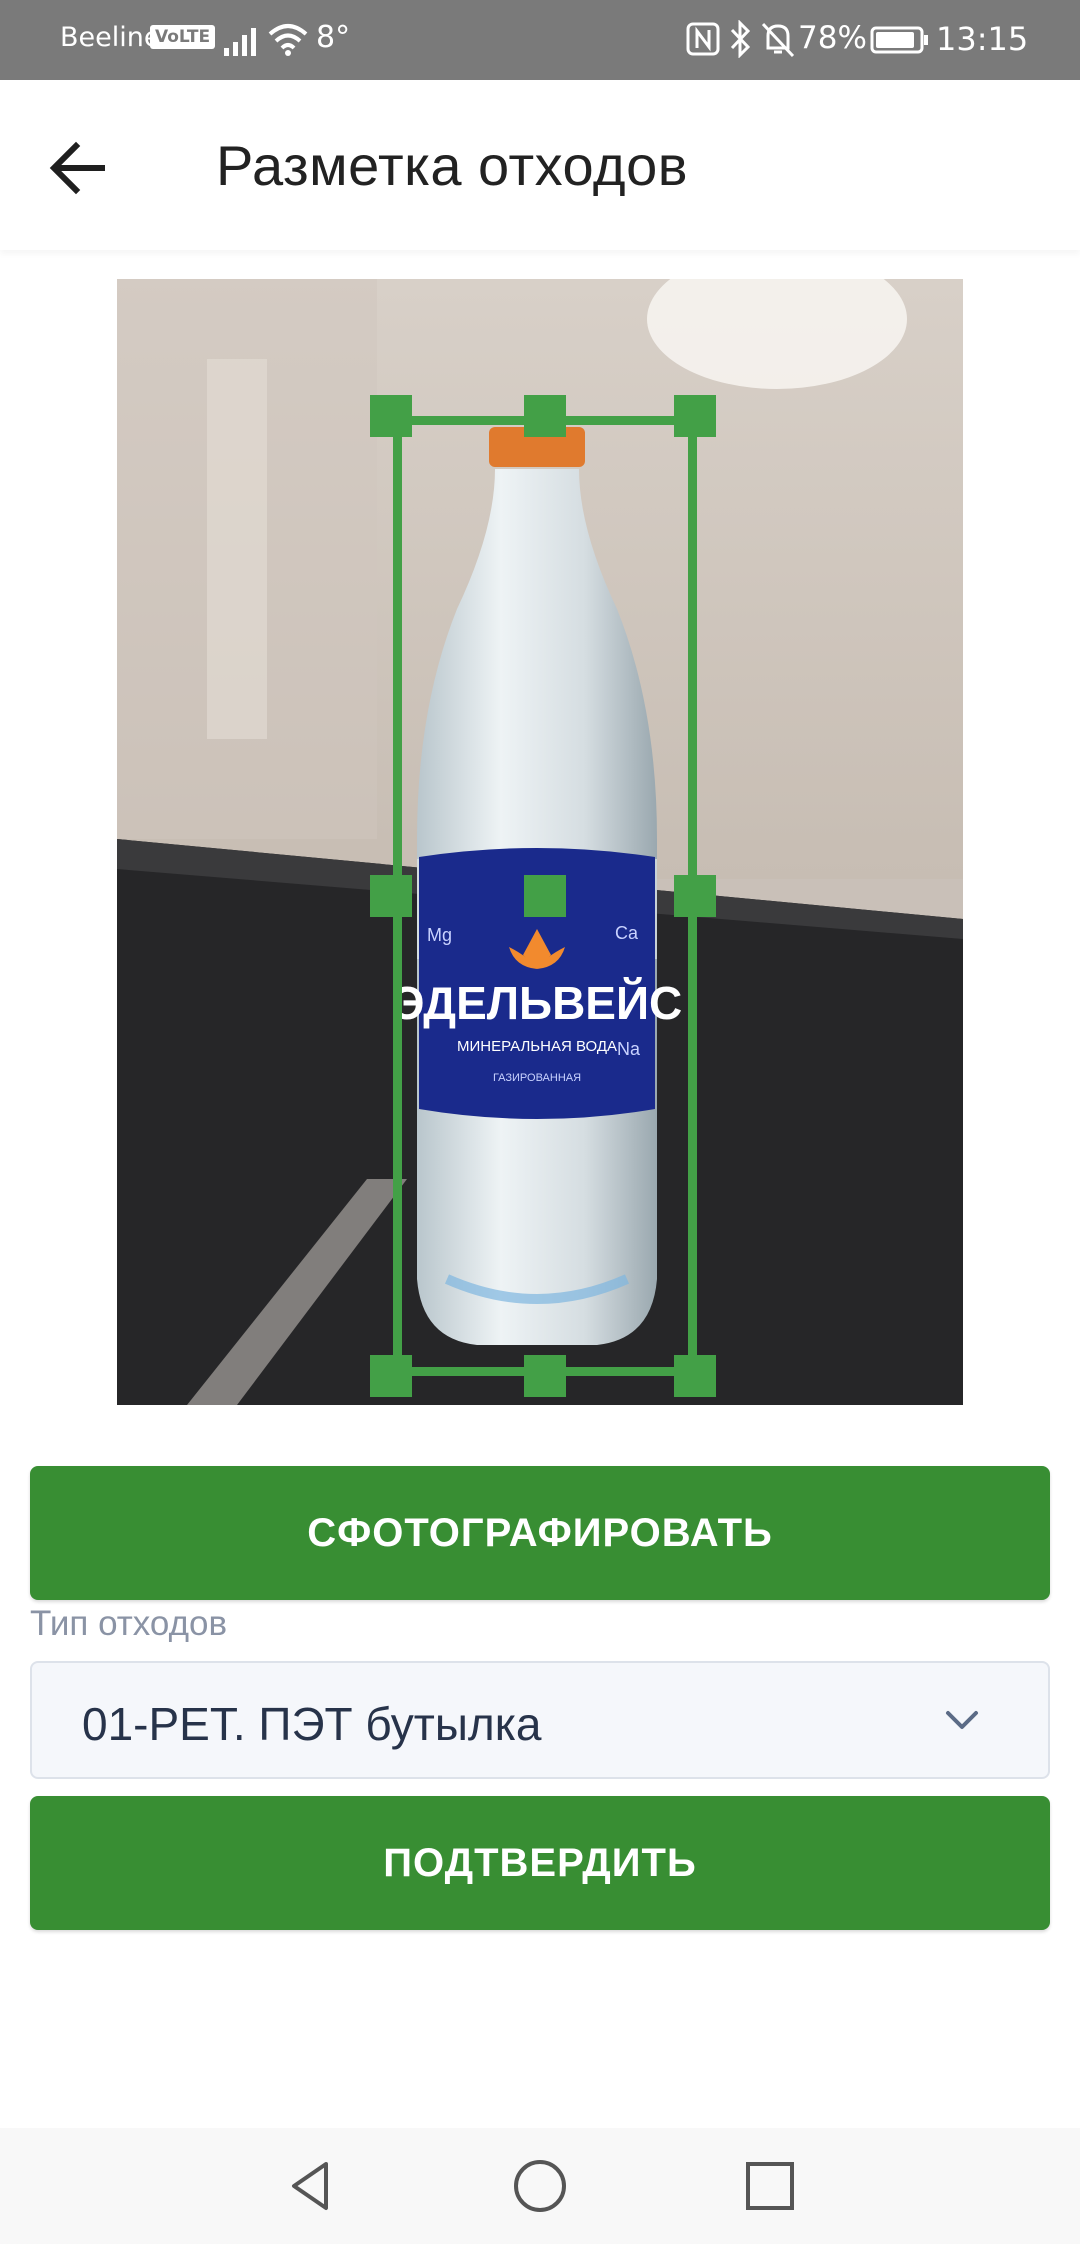 Image resolution: width=1080 pixels, height=2244 pixels. What do you see at coordinates (832, 38) in the screenshot?
I see `battery-percent: 78%` at bounding box center [832, 38].